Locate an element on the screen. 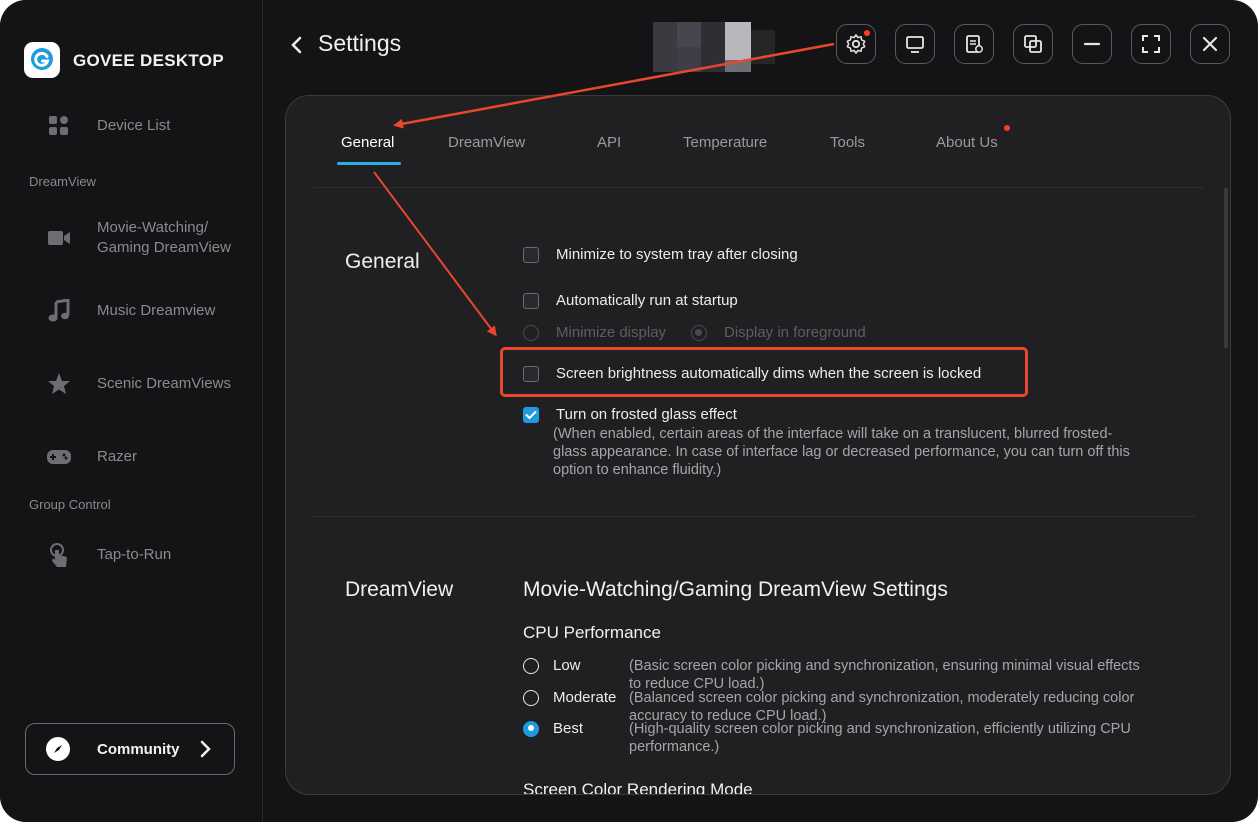 The width and height of the screenshot is (1258, 822). community-label: Community is located at coordinates (138, 749).